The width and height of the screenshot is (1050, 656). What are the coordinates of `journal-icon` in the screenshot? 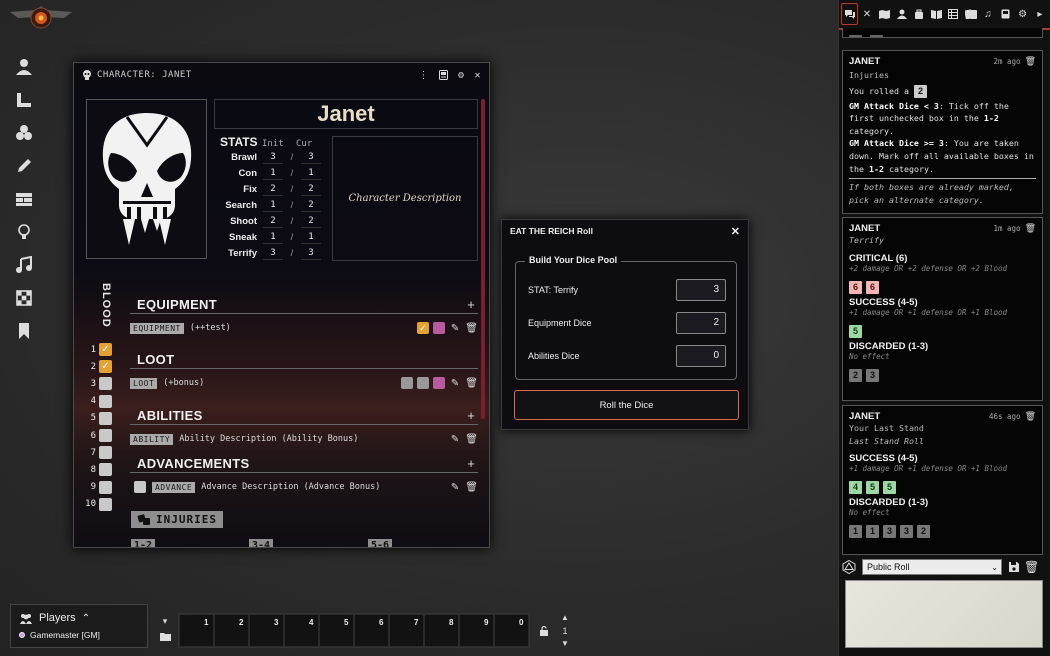 It's located at (935, 14).